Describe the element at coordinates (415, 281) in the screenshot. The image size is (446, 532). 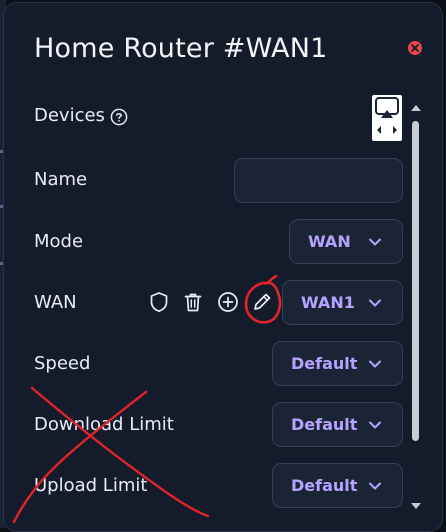
I see `scrollbar-thumb` at that location.